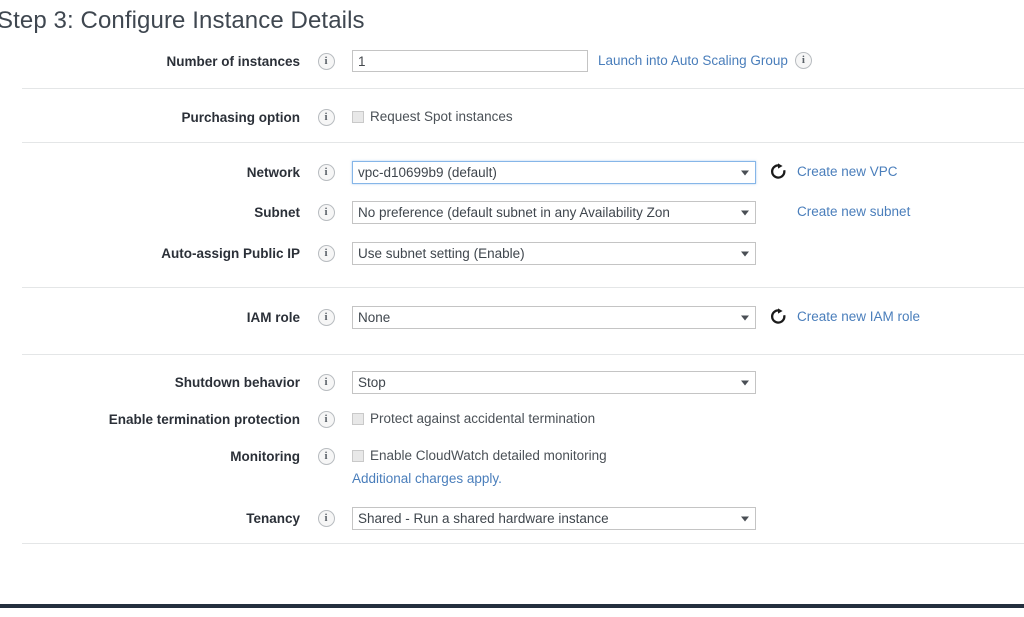 This screenshot has height=617, width=1024. Describe the element at coordinates (240, 117) in the screenshot. I see `label-purchasing-option: Purchasing option` at that location.